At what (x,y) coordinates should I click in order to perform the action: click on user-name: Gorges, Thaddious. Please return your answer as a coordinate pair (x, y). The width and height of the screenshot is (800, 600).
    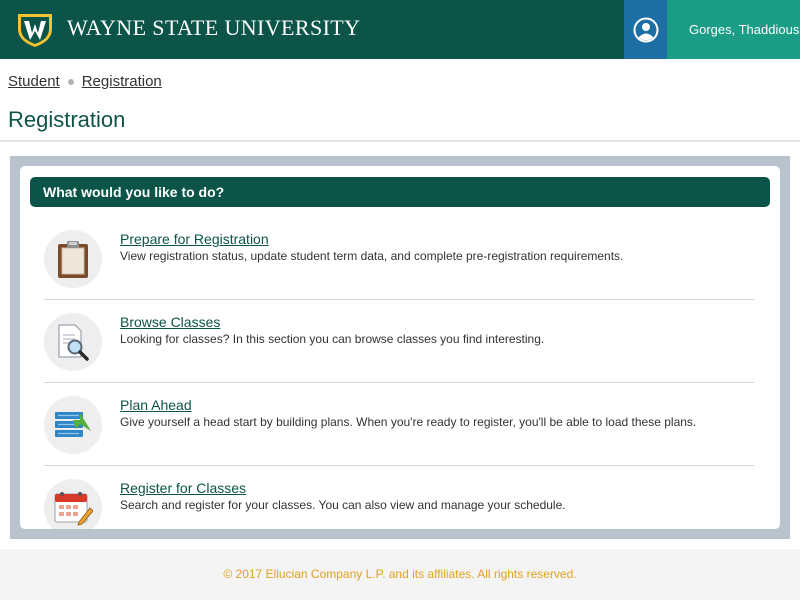
    Looking at the image, I should click on (744, 29).